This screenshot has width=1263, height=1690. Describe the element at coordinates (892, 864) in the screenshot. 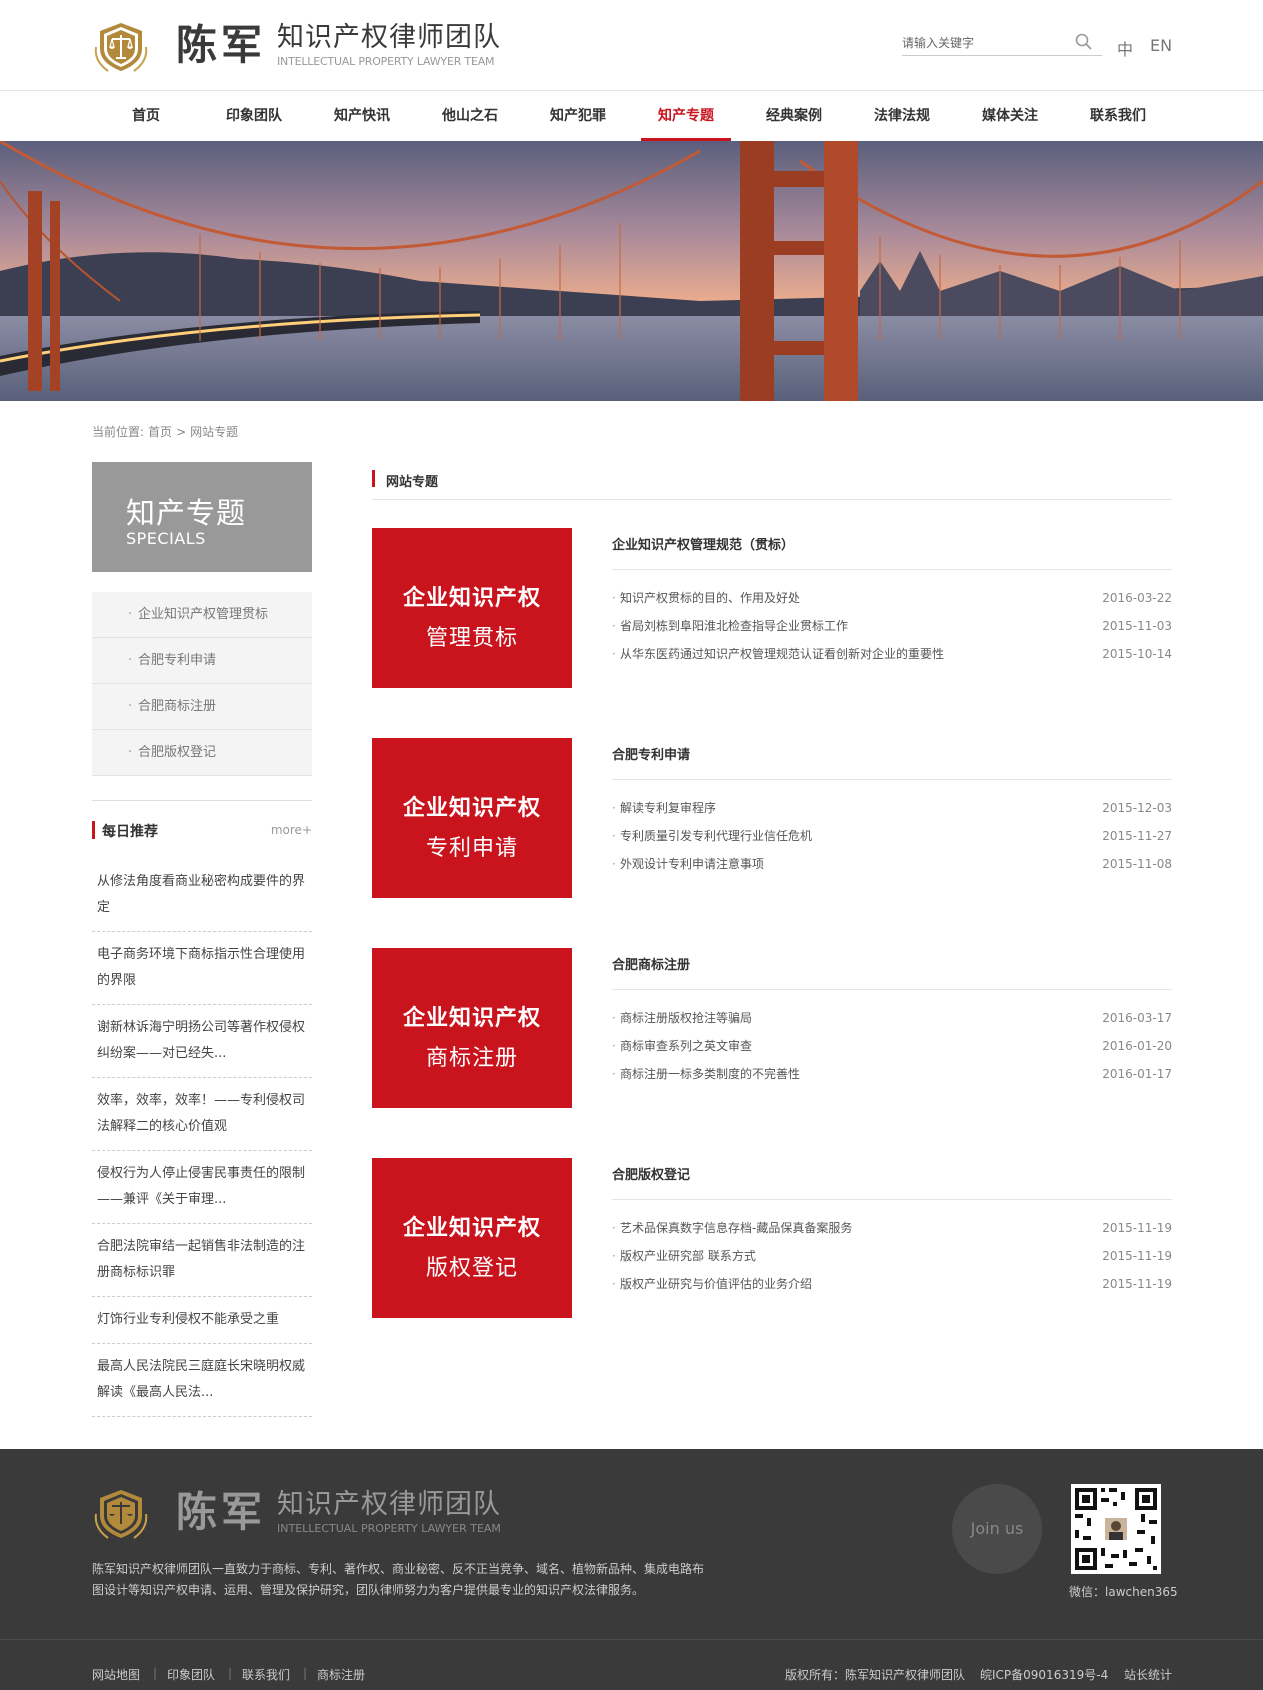

I see `article-row: · 外观设计专利申请注意事项 2015-11-08` at that location.